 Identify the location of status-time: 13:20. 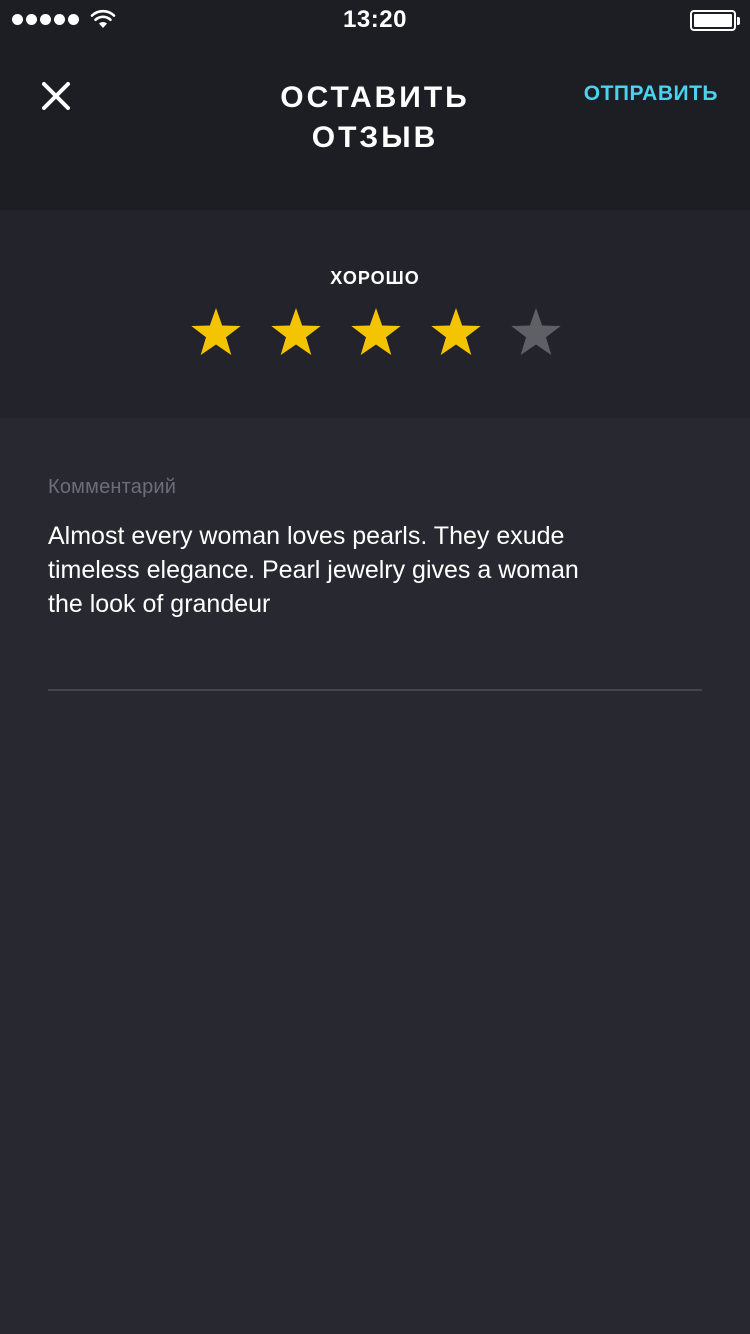
(375, 19).